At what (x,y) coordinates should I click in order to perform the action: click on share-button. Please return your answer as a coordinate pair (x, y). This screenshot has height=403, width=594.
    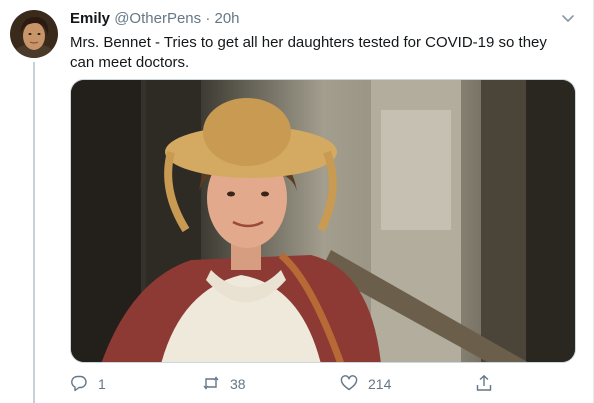
    Looking at the image, I should click on (489, 384).